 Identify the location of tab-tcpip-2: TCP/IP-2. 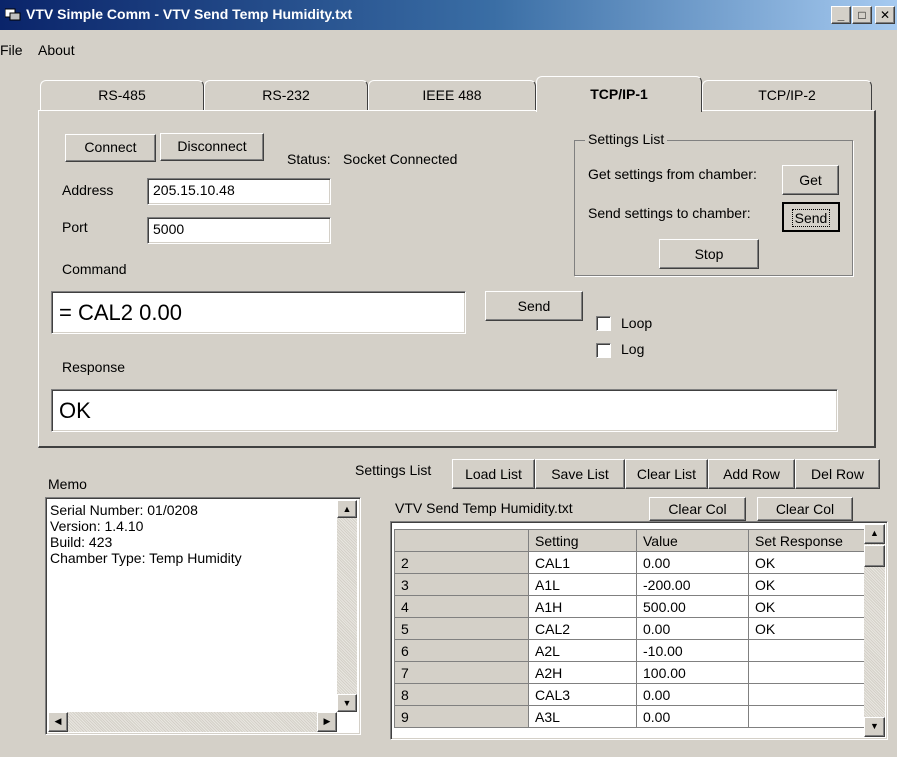
(787, 95).